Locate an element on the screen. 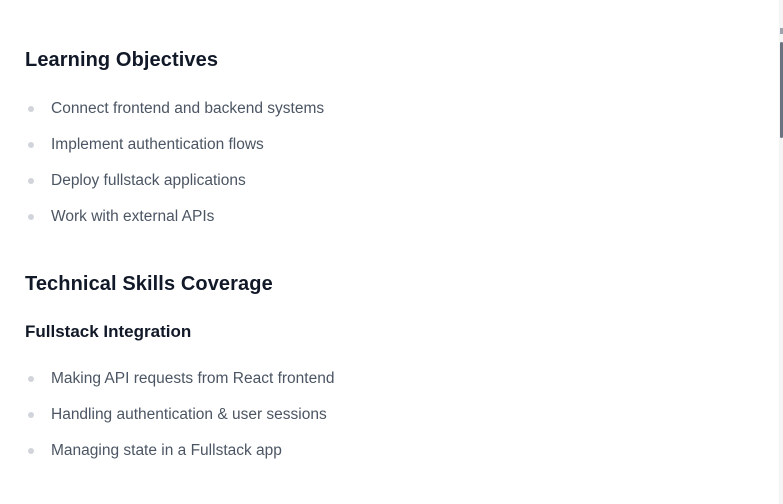 This screenshot has width=783, height=504. list-item-label: Implement authentication flows is located at coordinates (157, 144).